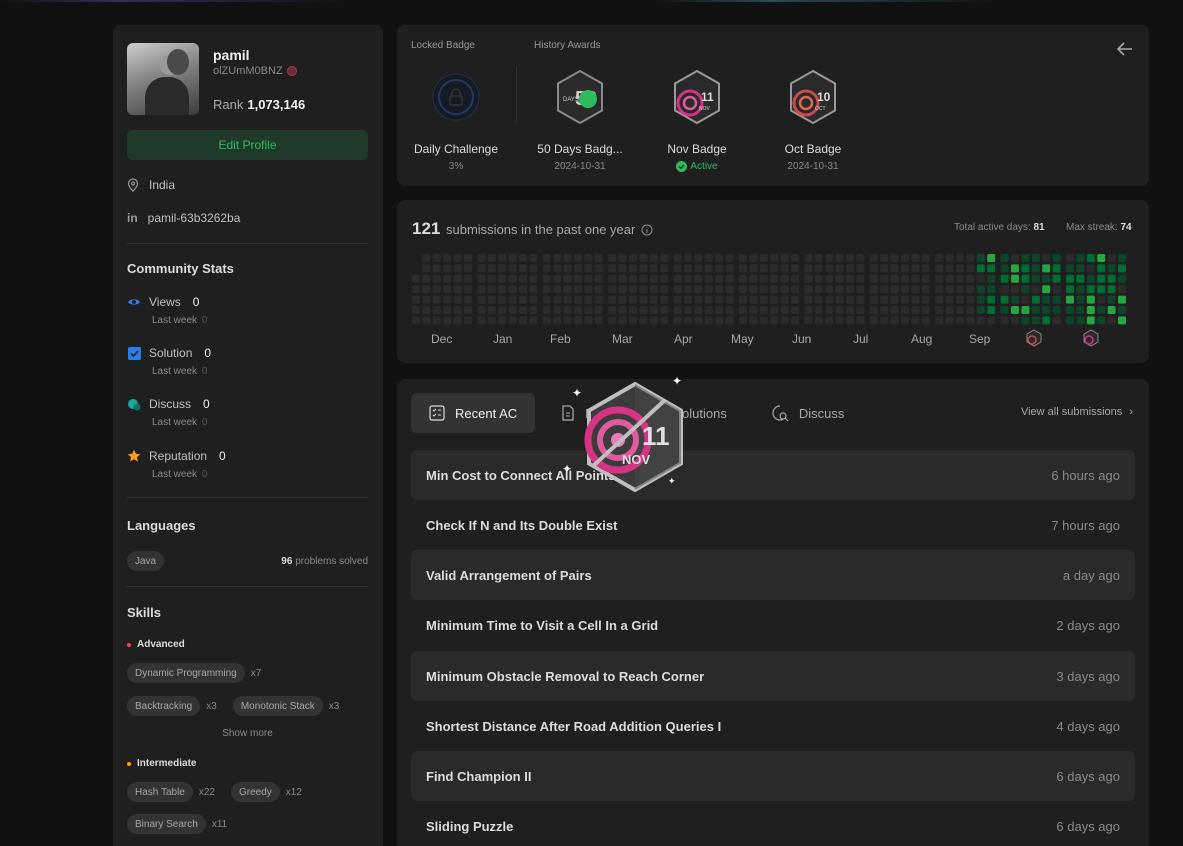  Describe the element at coordinates (647, 230) in the screenshot. I see `info-icon` at that location.